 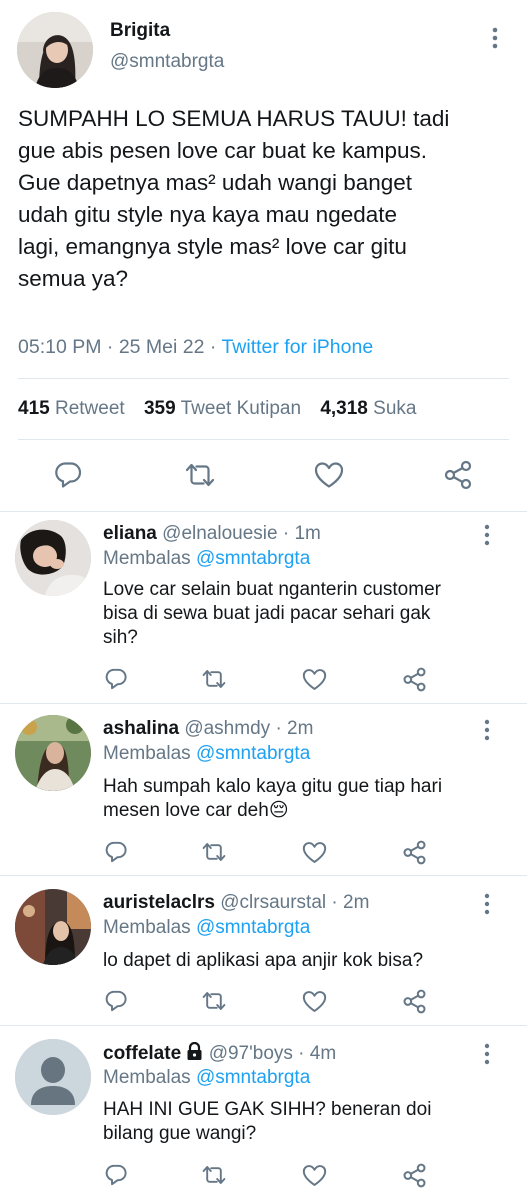 What do you see at coordinates (227, 728) in the screenshot?
I see `reply-author-handle: @ashmdy` at bounding box center [227, 728].